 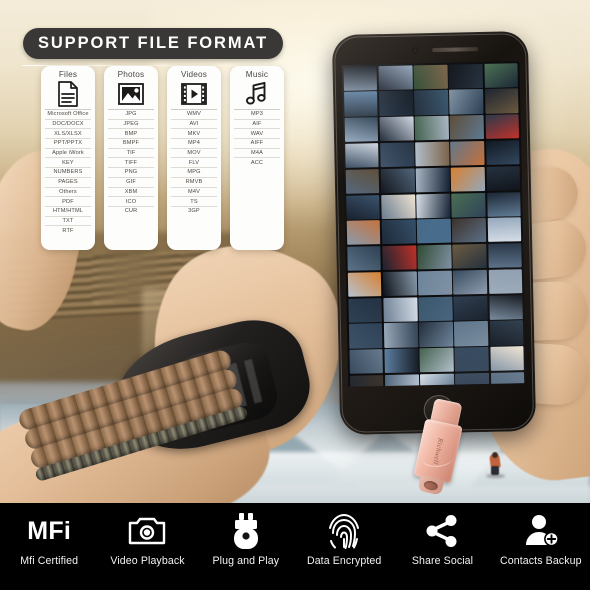 What do you see at coordinates (442, 561) in the screenshot?
I see `feature-label: Share Social` at bounding box center [442, 561].